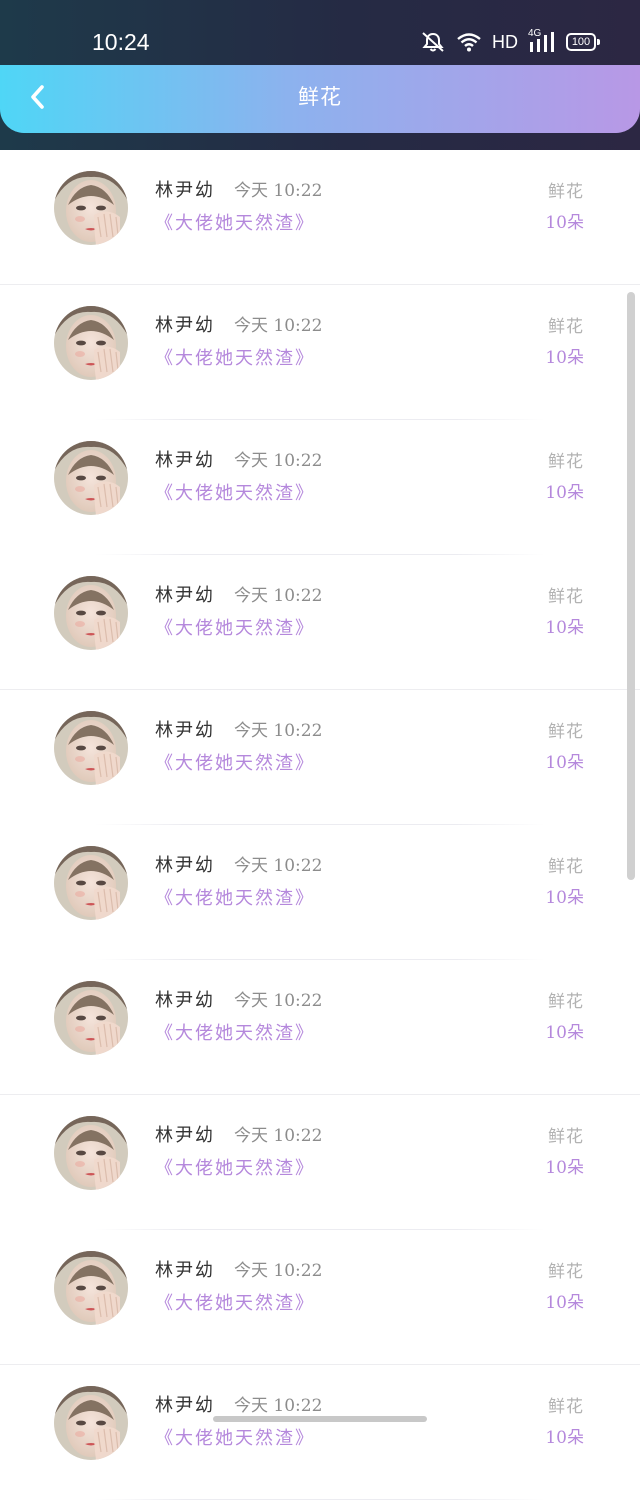 This screenshot has height=1500, width=640. I want to click on mute-bell-icon, so click(433, 42).